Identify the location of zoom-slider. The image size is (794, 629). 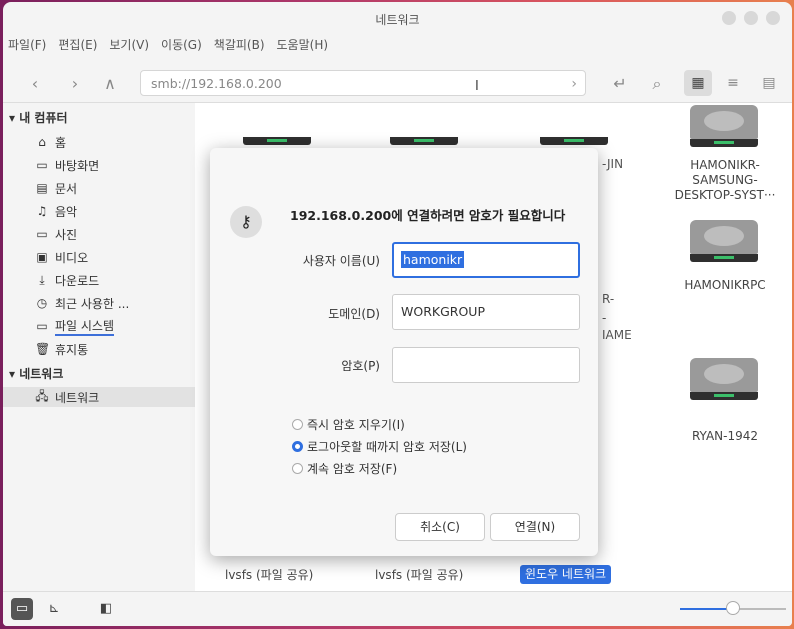
(733, 608).